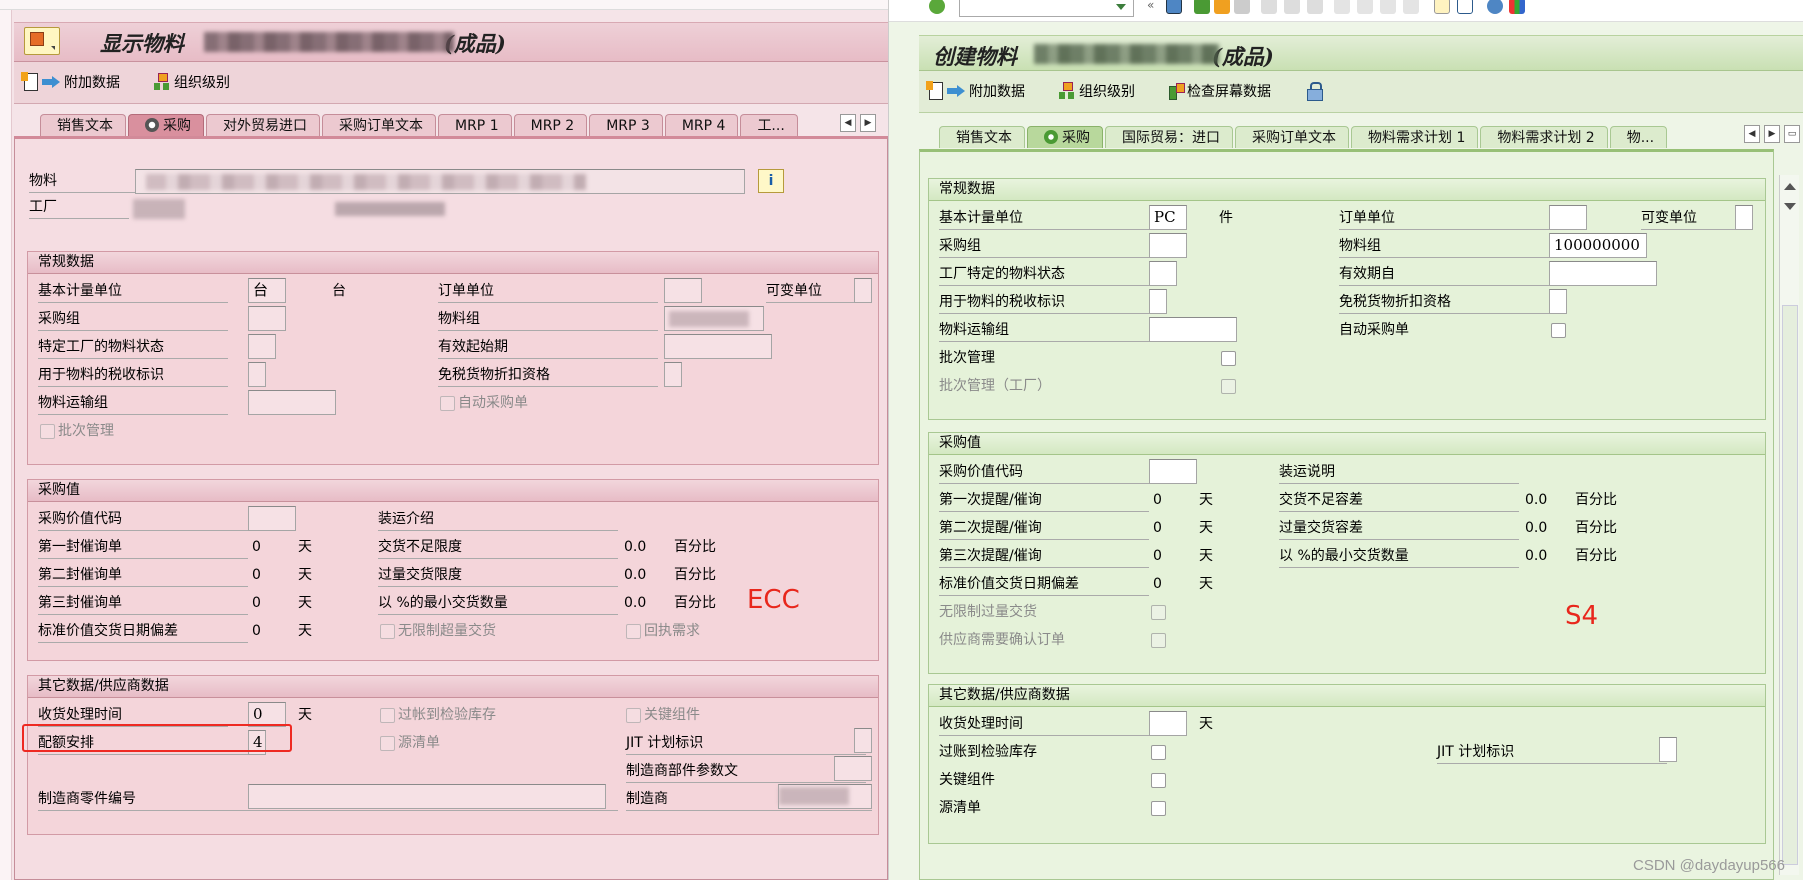  Describe the element at coordinates (1220, 91) in the screenshot. I see `check-screen-data-button: 检查屏幕数据` at that location.